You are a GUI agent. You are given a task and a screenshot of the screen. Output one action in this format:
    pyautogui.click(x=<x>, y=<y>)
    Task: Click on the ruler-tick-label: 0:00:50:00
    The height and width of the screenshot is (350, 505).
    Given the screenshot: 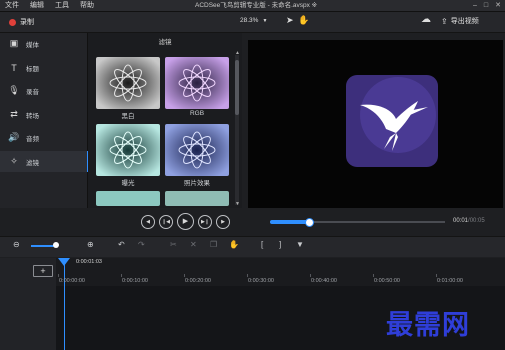 What is the action you would take?
    pyautogui.click(x=387, y=281)
    